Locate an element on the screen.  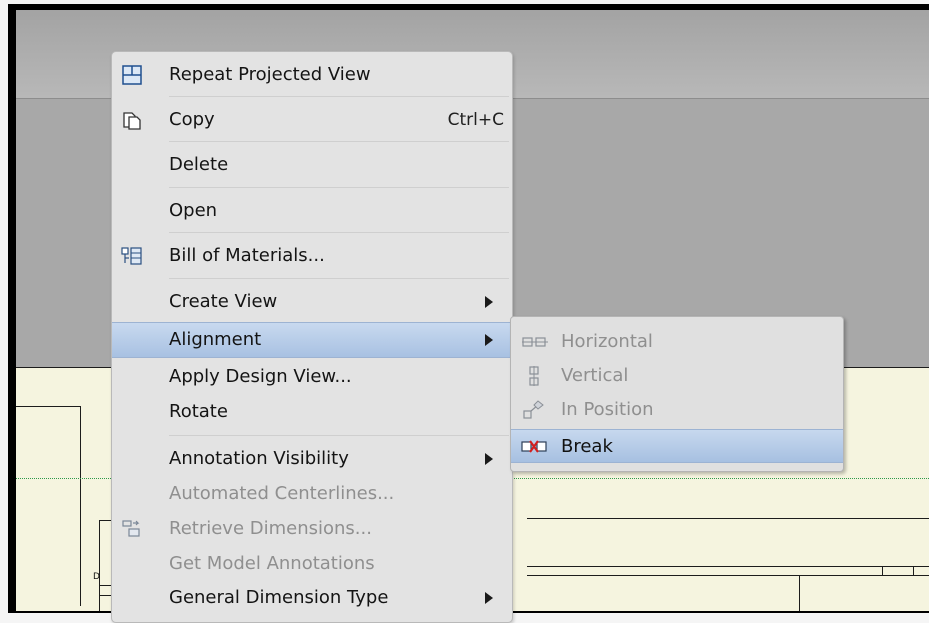
copy-icon is located at coordinates (132, 121).